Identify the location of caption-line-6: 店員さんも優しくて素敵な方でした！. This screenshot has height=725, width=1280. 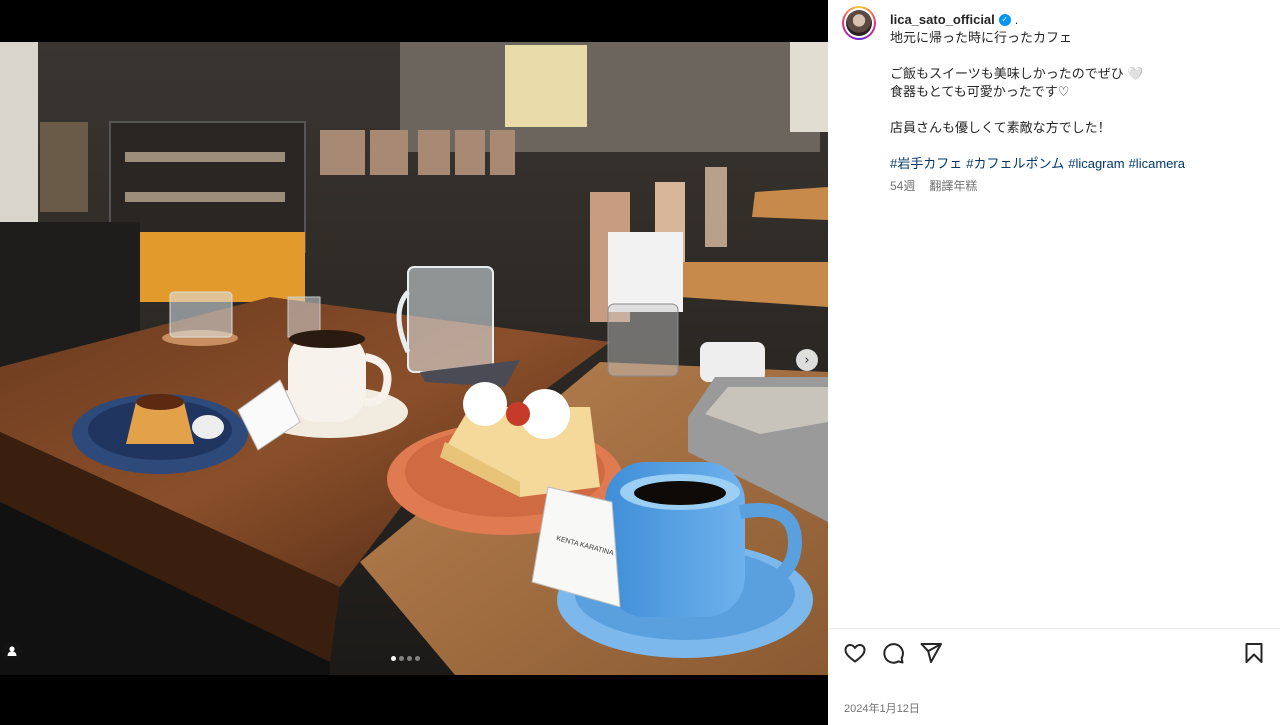
(1000, 127).